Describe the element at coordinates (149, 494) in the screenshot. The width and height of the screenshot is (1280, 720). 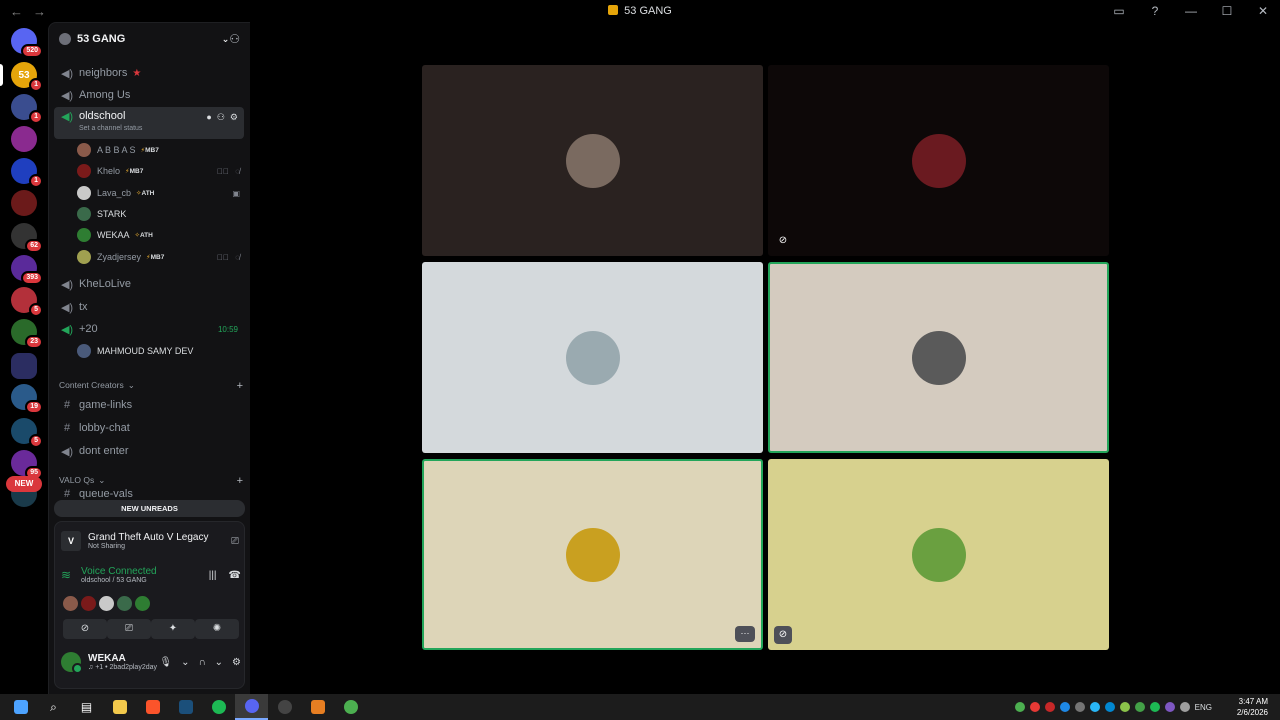
I see `channel-queue-vals: # queue-vals` at that location.